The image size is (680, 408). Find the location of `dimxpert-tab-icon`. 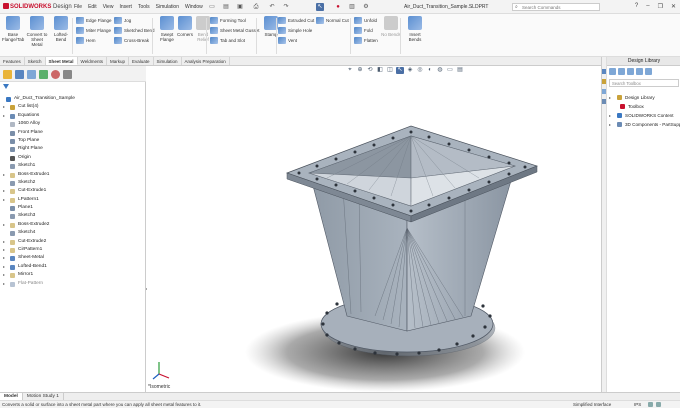

dimxpert-tab-icon is located at coordinates (43, 74).